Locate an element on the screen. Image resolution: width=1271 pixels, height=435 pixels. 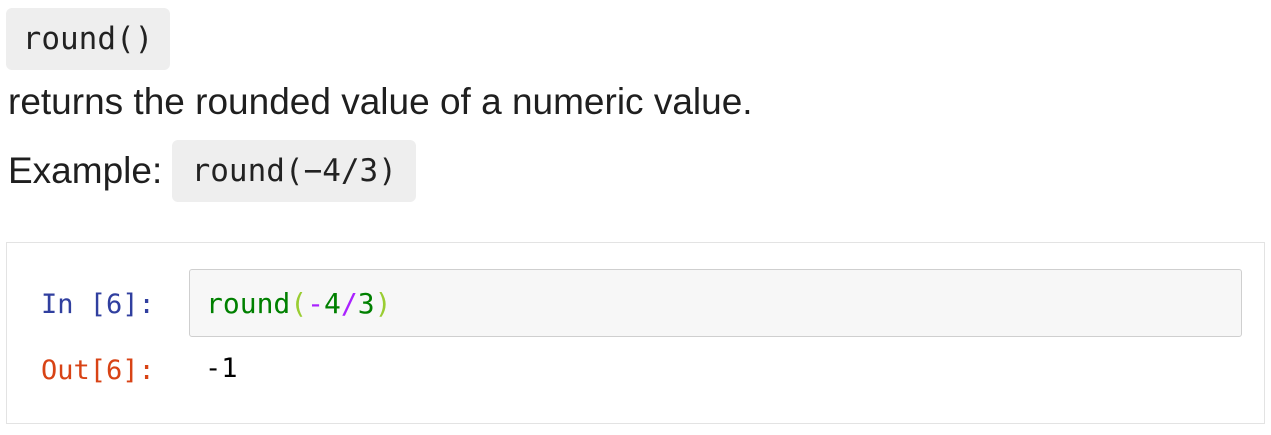
input-prompt: In [6]: is located at coordinates (98, 304).